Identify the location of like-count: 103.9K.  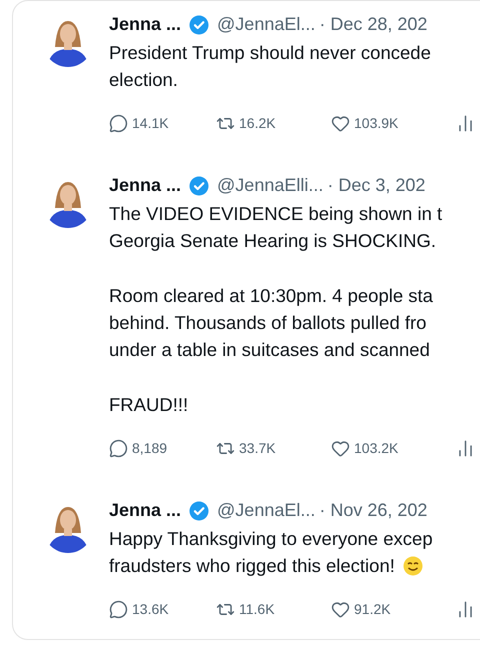
(376, 123).